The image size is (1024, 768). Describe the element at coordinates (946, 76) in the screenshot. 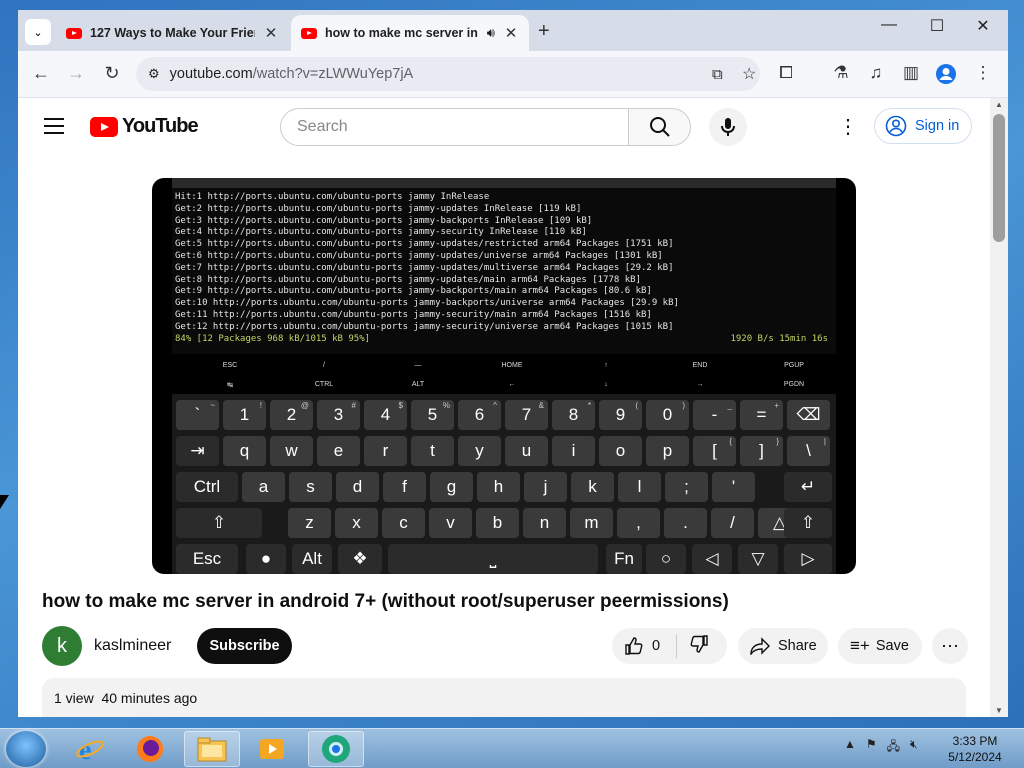

I see `profile-icon` at that location.